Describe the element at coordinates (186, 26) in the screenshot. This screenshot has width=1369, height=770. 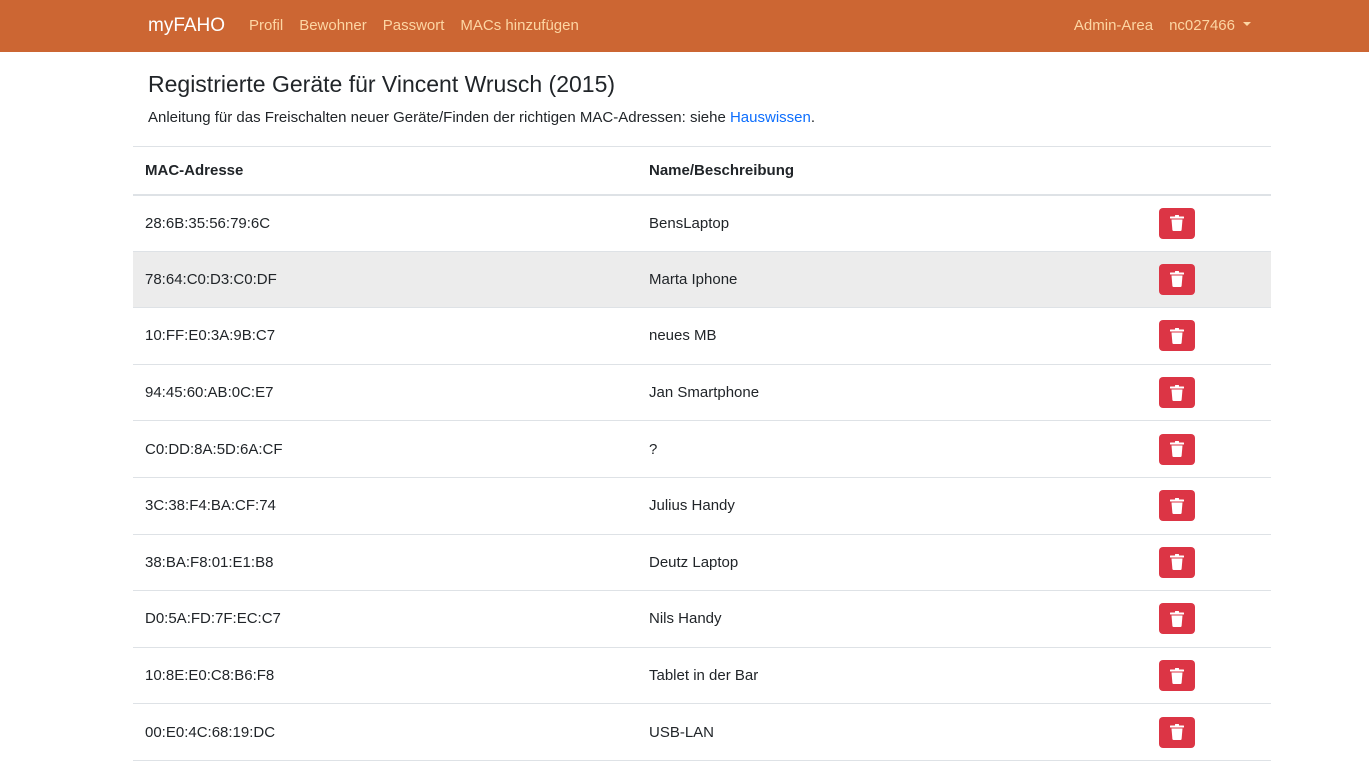
I see `brand-link: myFAHO` at that location.